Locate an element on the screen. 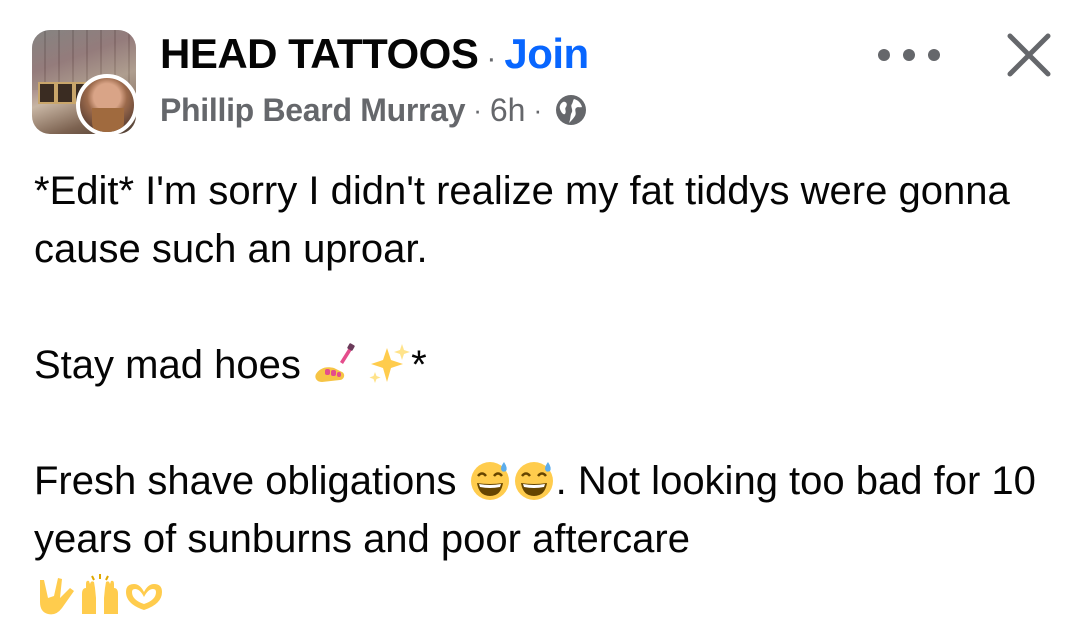 Image resolution: width=1080 pixels, height=636 pixels. user-avatar is located at coordinates (107, 105).